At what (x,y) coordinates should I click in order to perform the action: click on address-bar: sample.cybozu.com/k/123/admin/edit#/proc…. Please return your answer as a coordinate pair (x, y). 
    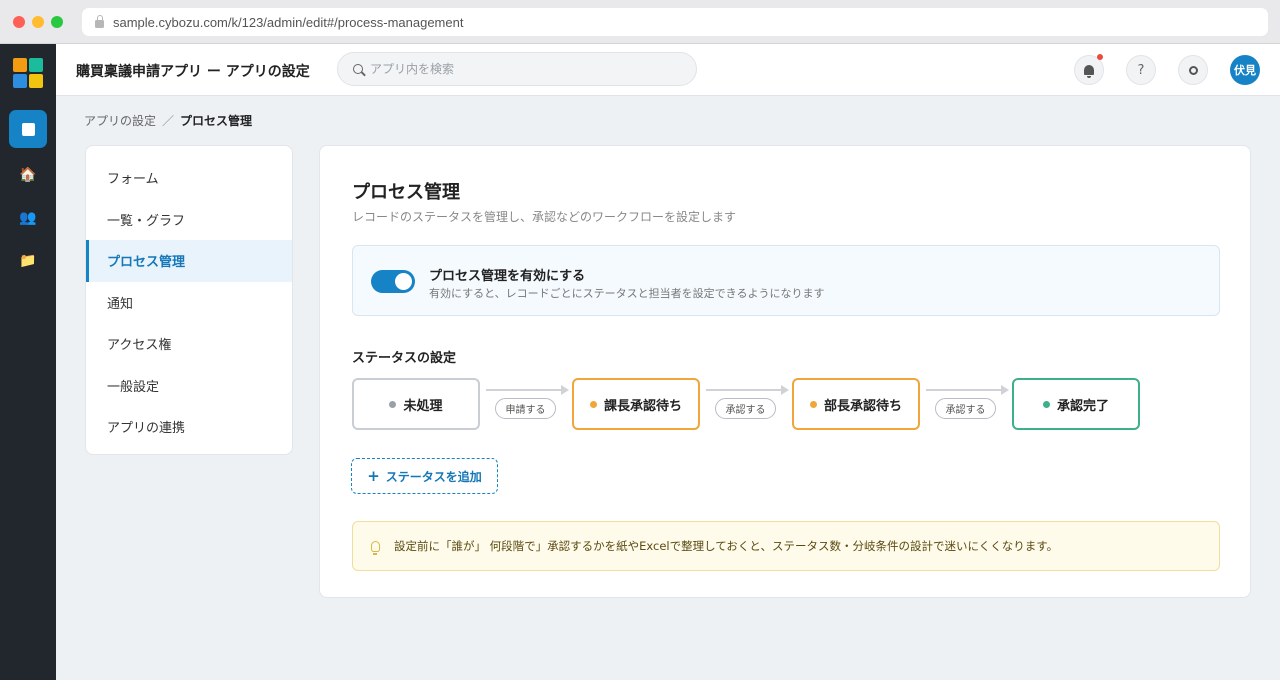
    Looking at the image, I should click on (675, 22).